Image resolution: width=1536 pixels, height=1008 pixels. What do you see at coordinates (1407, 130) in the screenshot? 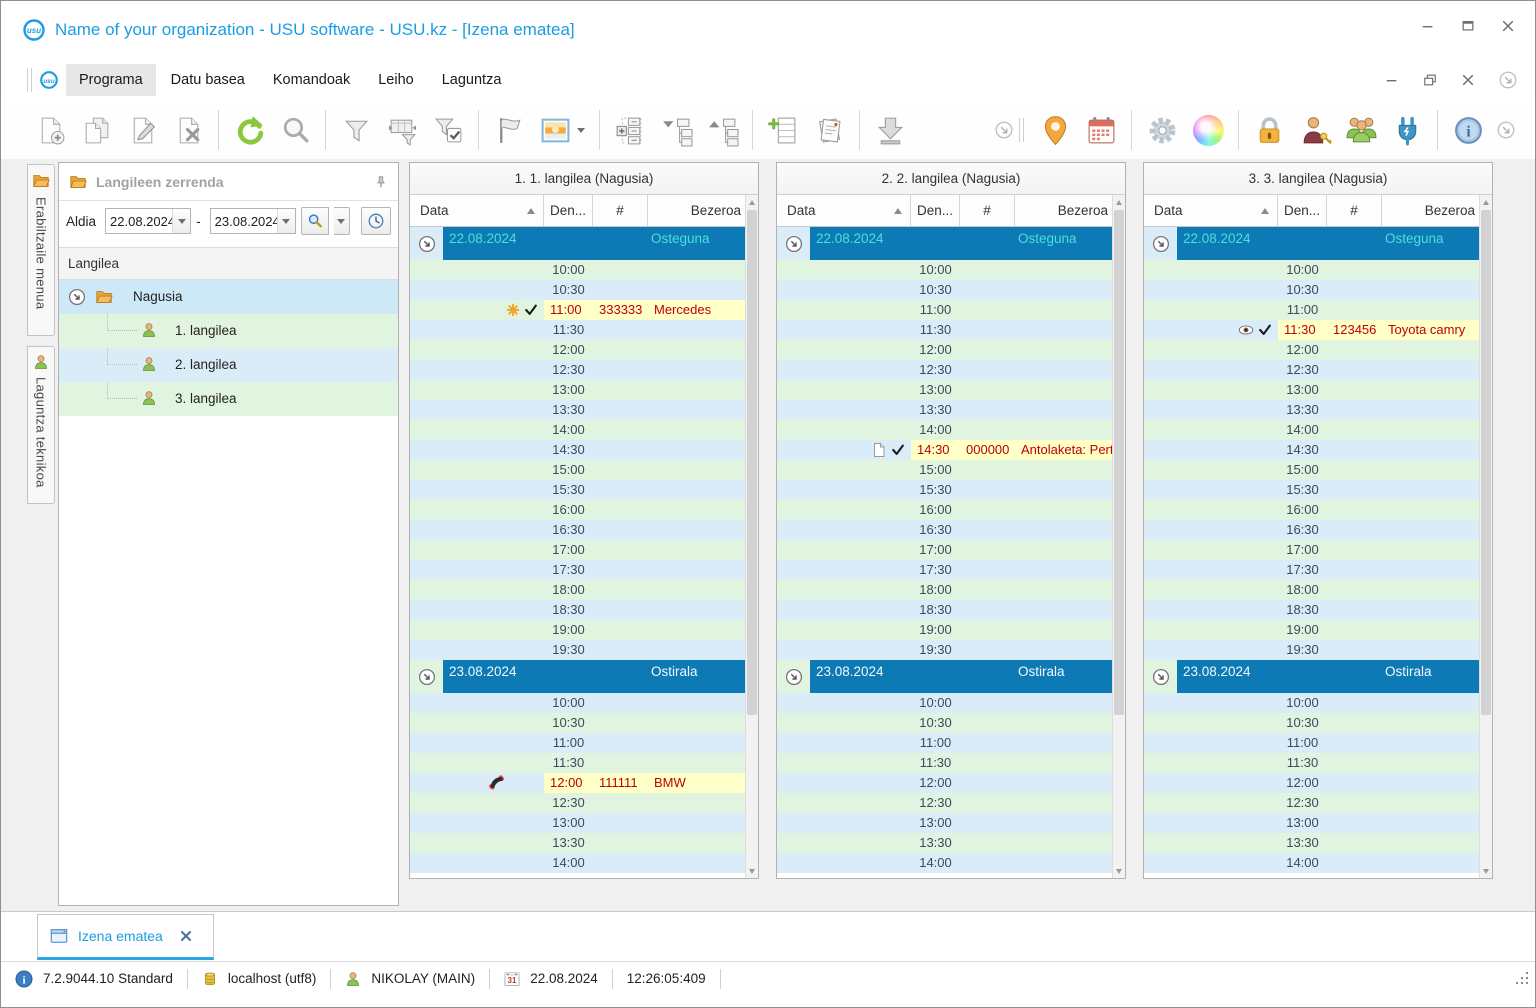
I see `plugin-button` at bounding box center [1407, 130].